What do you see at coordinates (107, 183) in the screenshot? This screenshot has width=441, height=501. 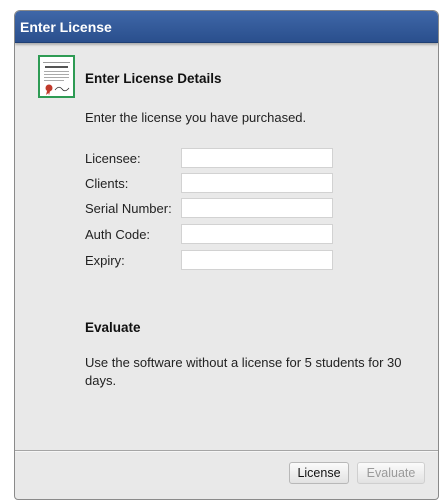 I see `clients-label: Clients:` at bounding box center [107, 183].